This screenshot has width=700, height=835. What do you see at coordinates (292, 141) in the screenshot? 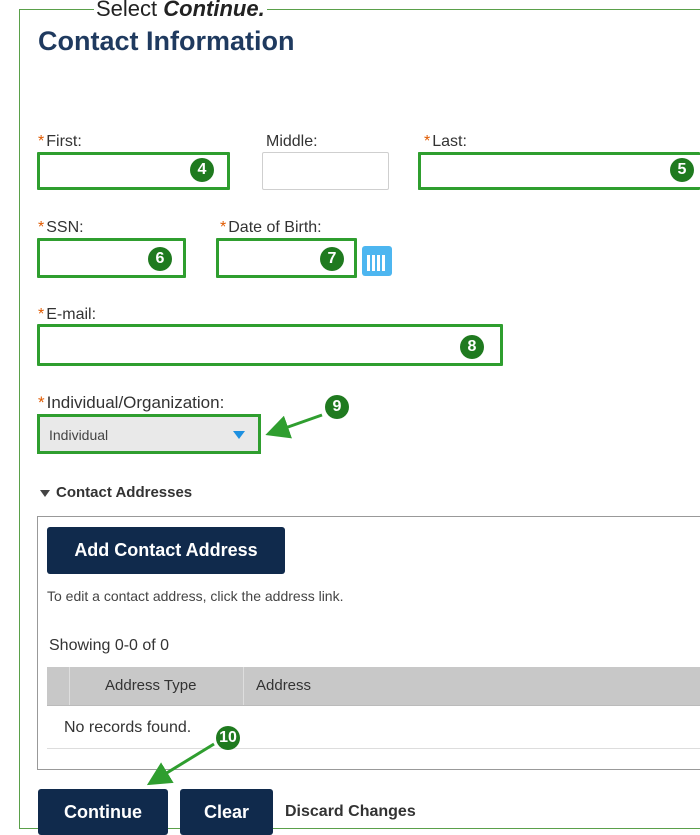
I see `middle-label: Middle:` at bounding box center [292, 141].